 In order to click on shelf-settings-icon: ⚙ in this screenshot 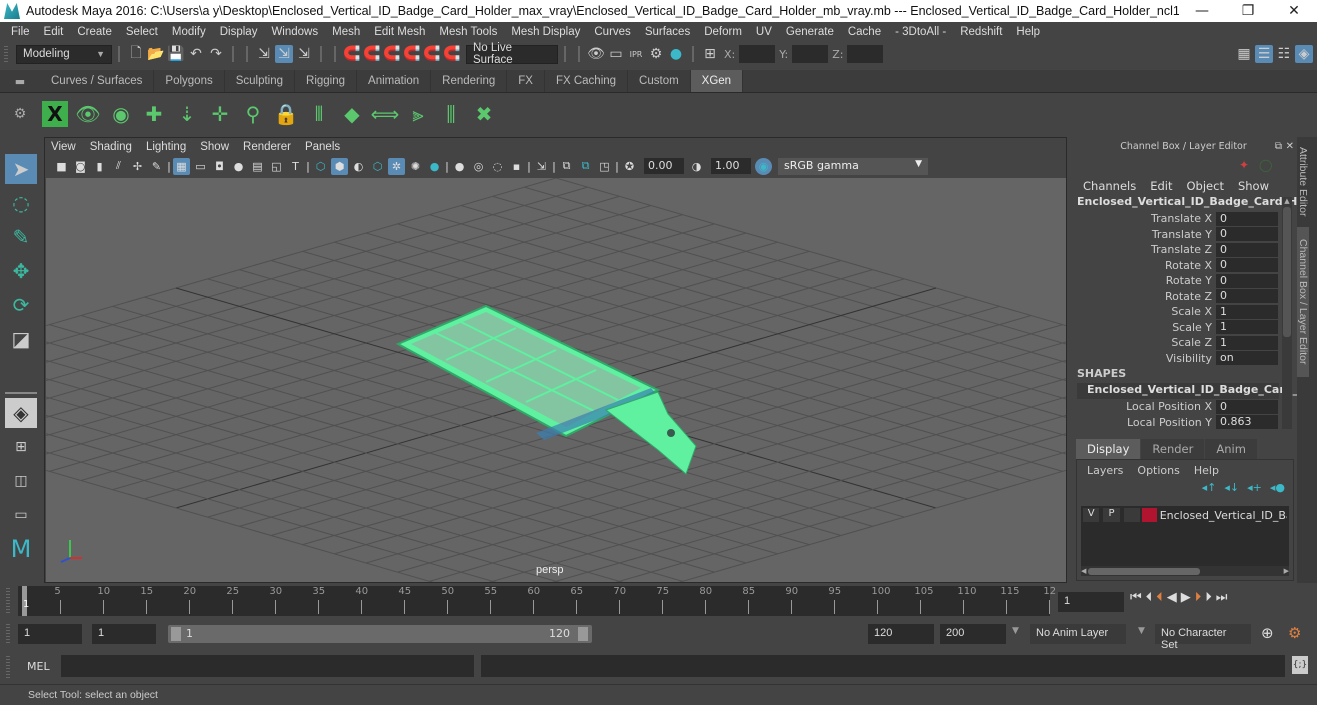, I will do `click(20, 114)`.